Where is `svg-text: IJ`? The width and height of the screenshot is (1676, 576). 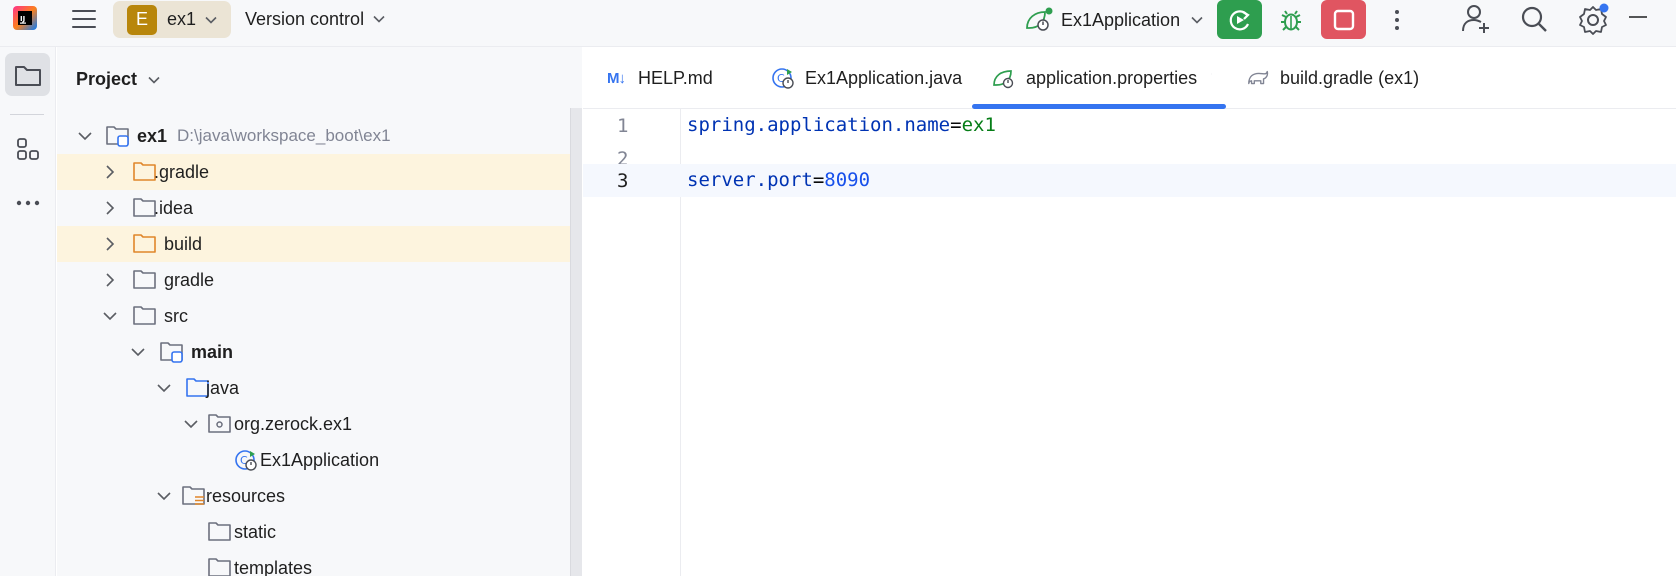 svg-text: IJ is located at coordinates (22, 19).